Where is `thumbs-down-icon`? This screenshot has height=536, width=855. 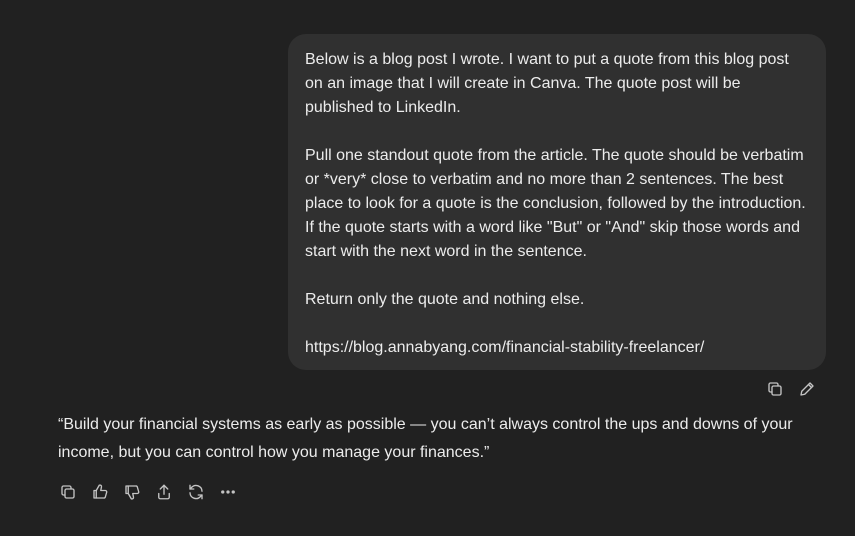 thumbs-down-icon is located at coordinates (132, 492).